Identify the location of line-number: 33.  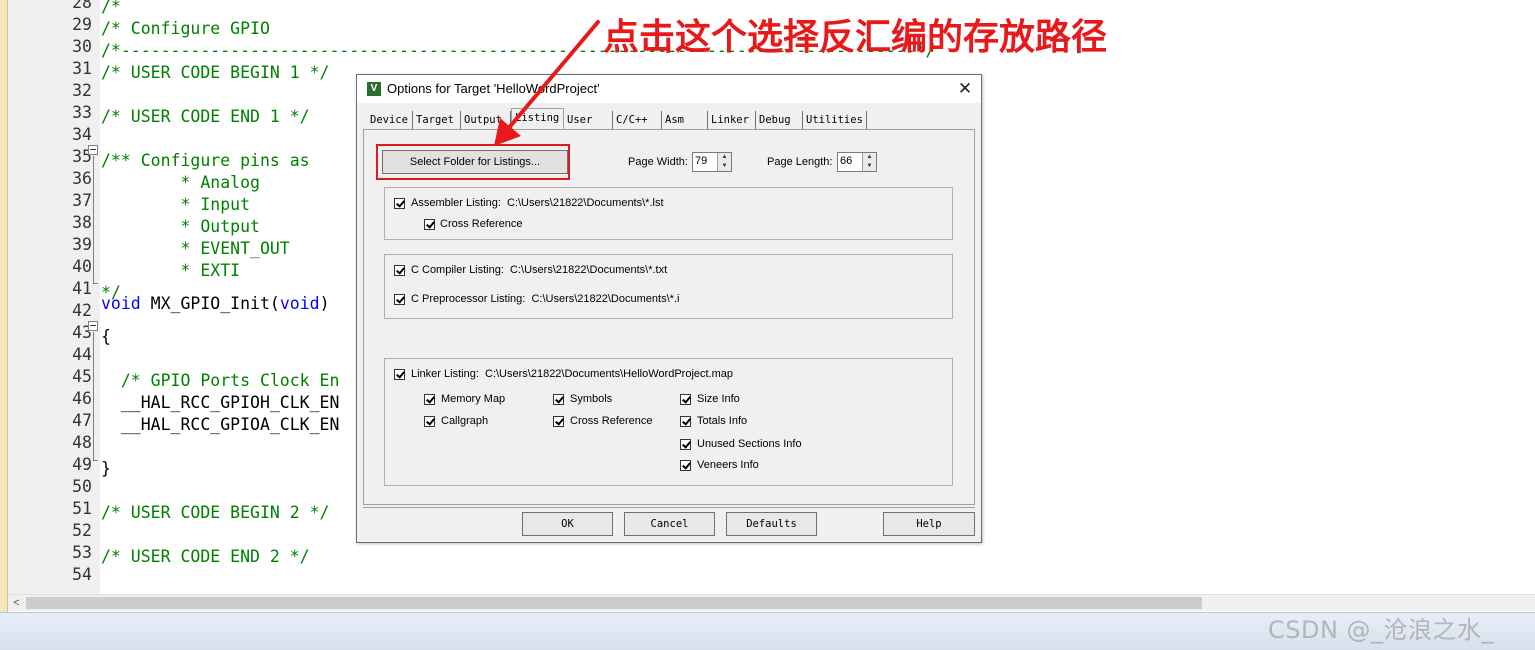
(82, 112).